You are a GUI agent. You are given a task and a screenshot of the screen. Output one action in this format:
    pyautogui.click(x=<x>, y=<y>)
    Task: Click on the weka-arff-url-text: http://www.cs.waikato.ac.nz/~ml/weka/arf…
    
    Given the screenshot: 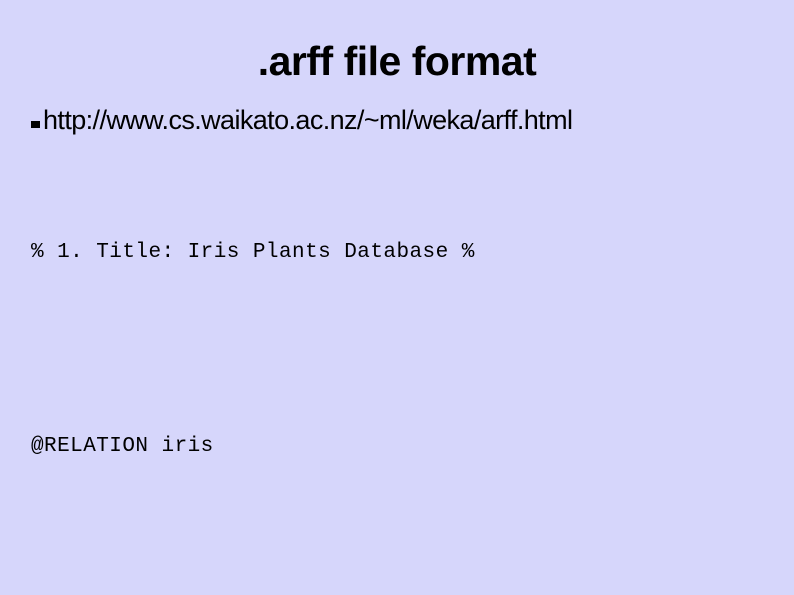 What is the action you would take?
    pyautogui.click(x=308, y=120)
    